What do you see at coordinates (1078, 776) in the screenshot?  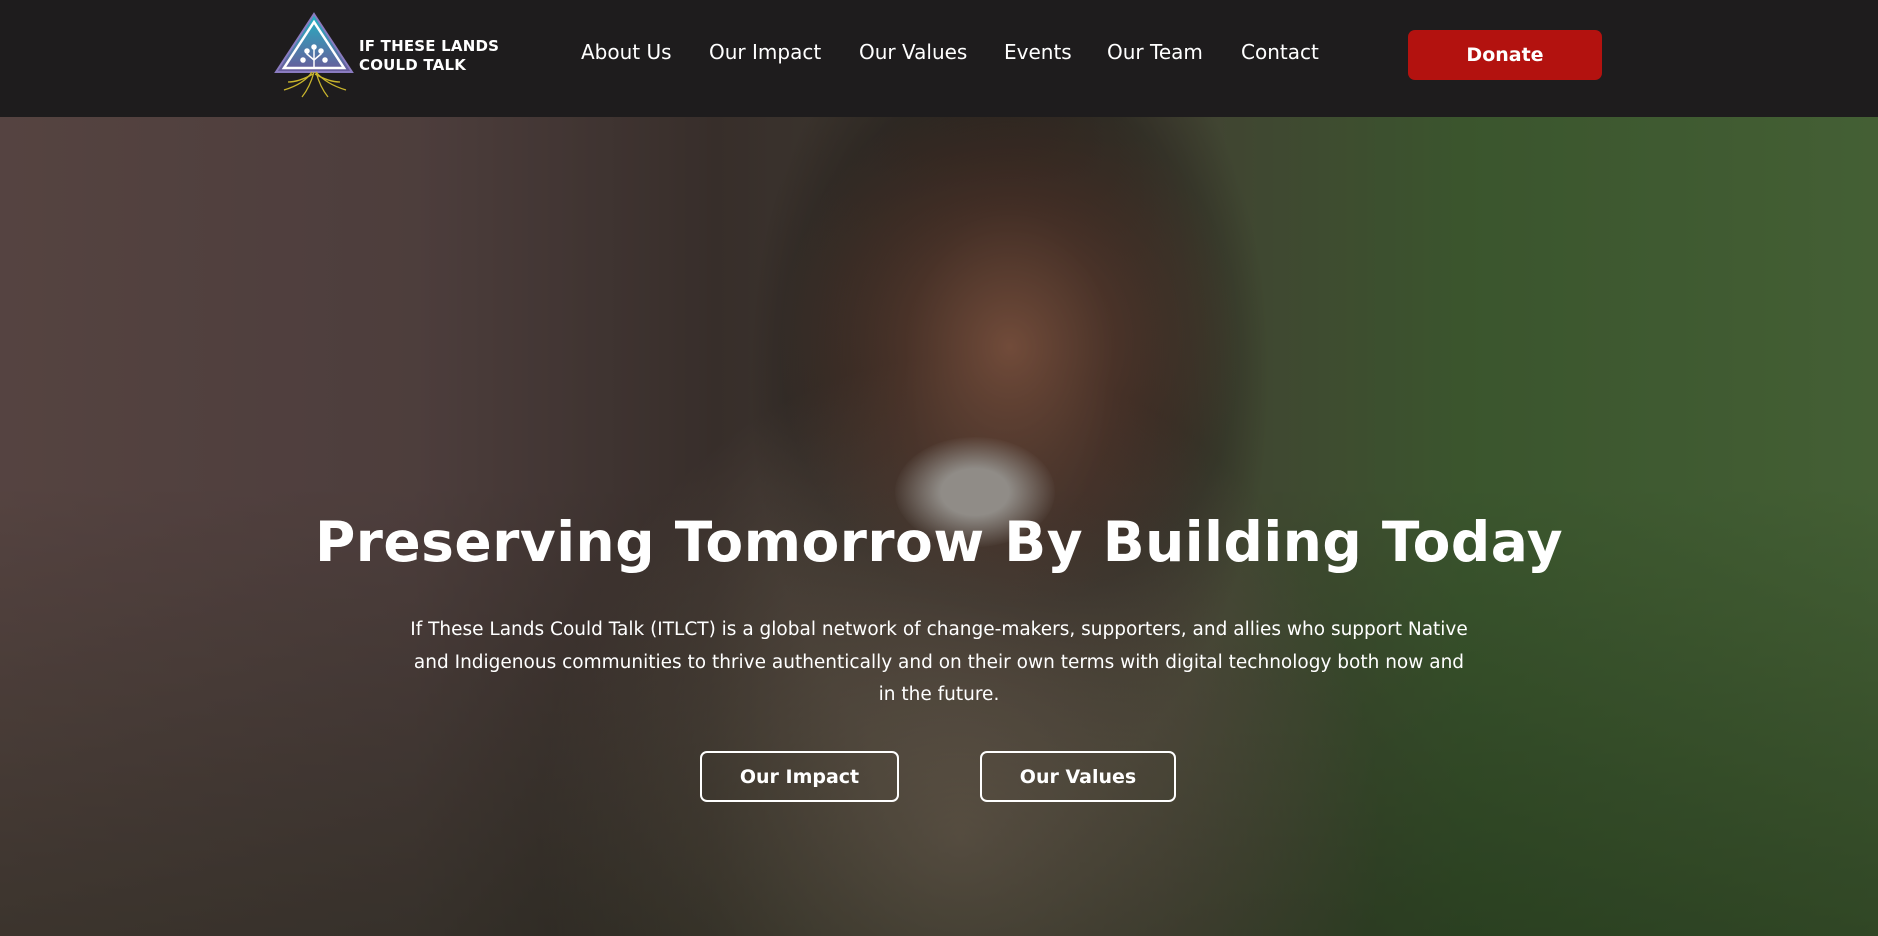 I see `our-values-button: Our Values` at bounding box center [1078, 776].